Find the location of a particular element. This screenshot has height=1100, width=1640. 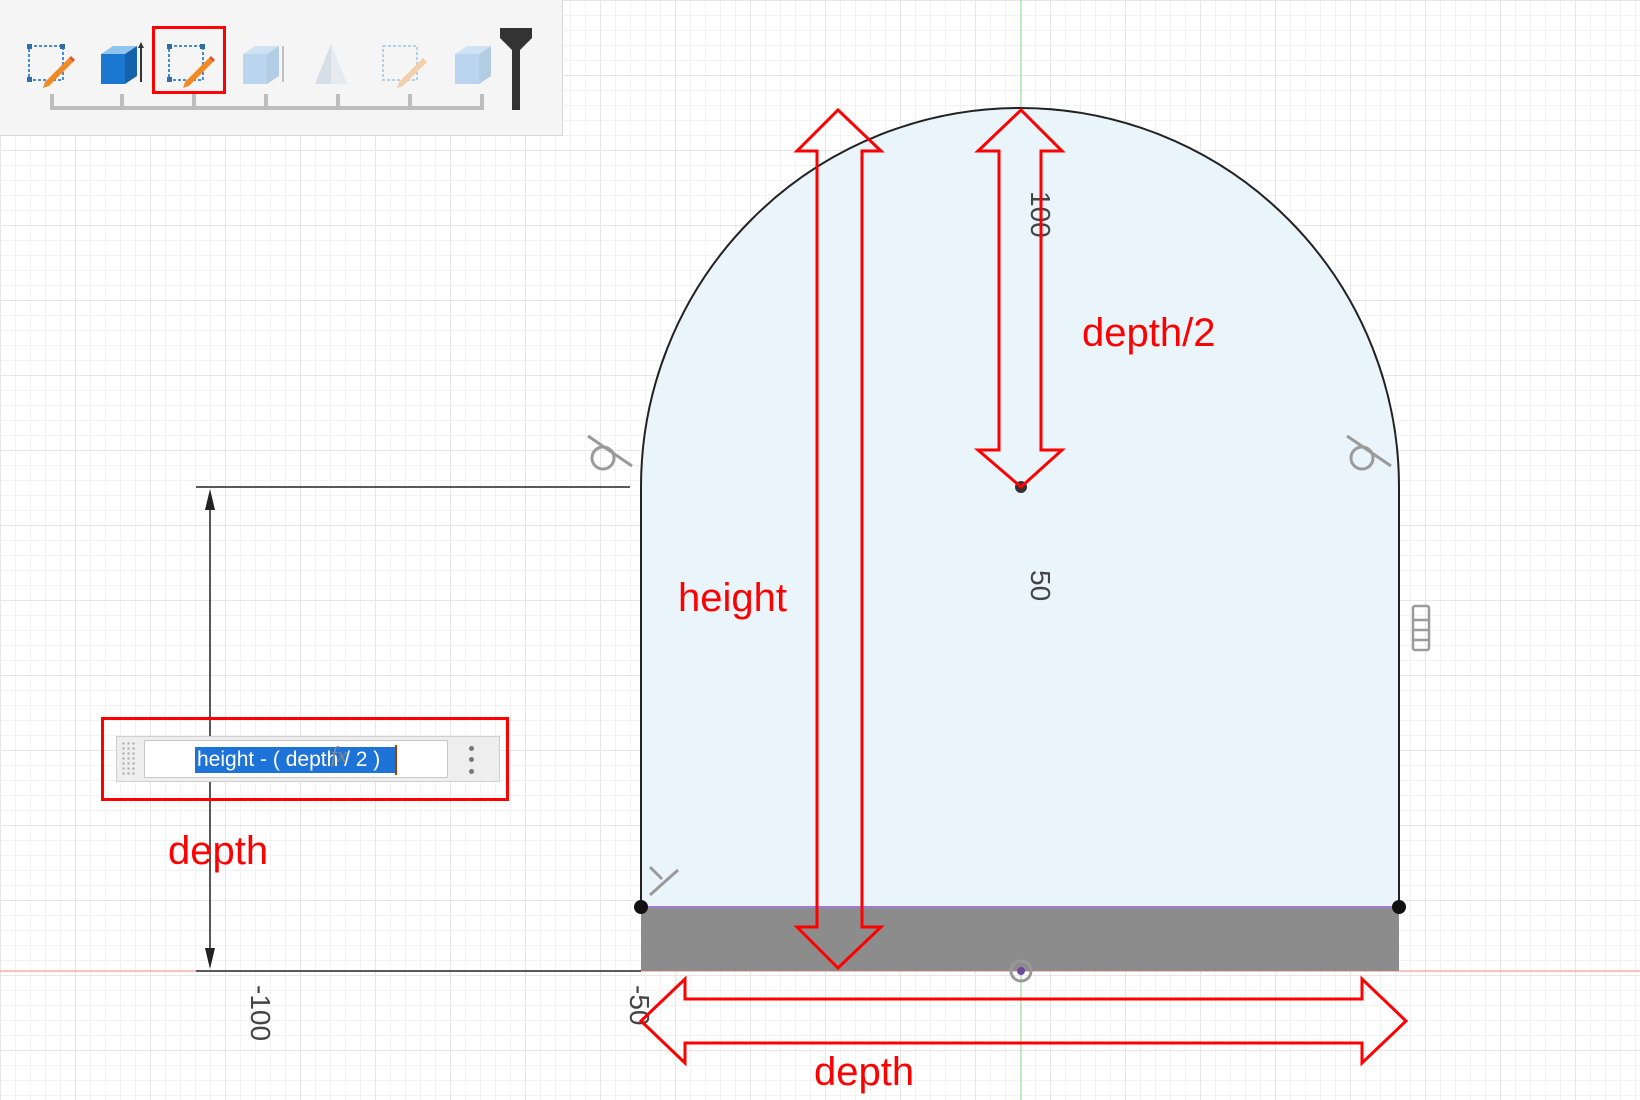

text-caret is located at coordinates (396, 760).